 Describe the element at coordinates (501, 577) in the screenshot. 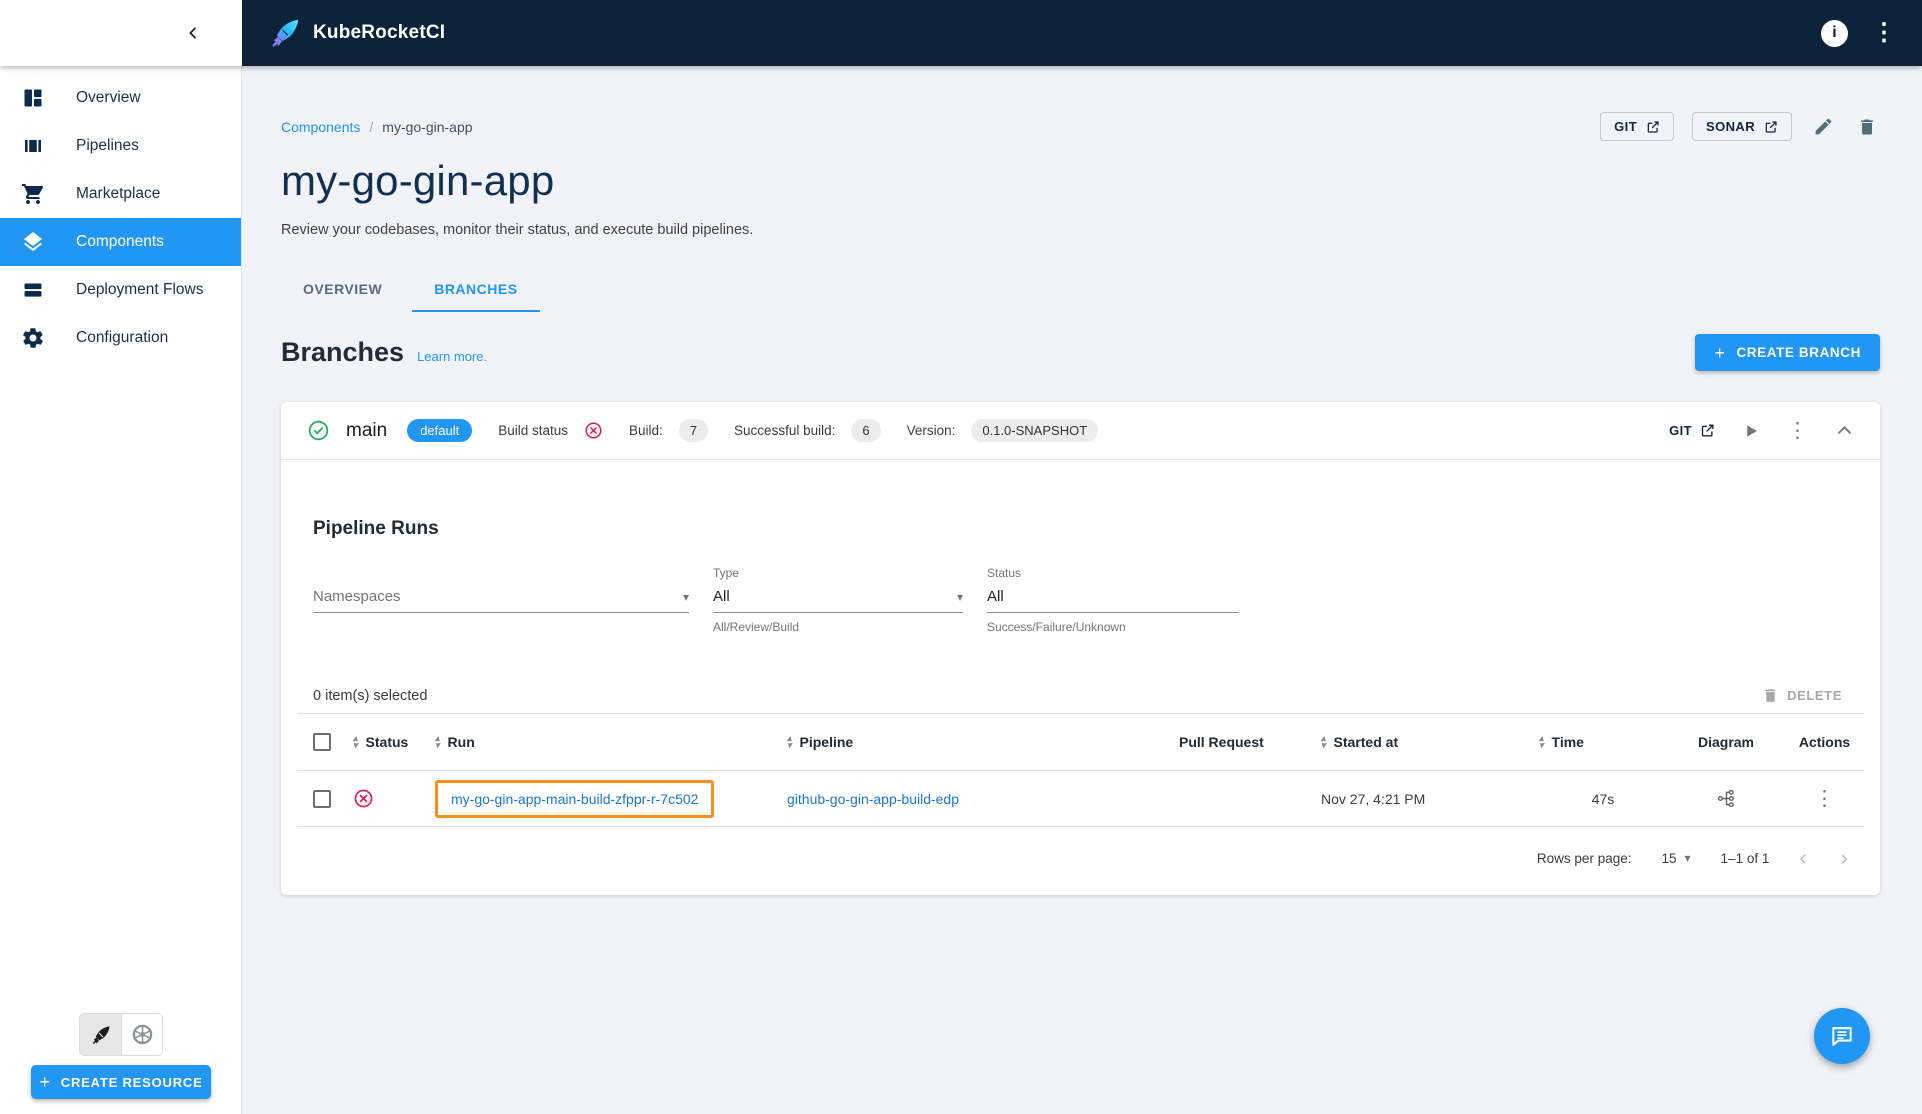

I see `namespaces-label` at that location.